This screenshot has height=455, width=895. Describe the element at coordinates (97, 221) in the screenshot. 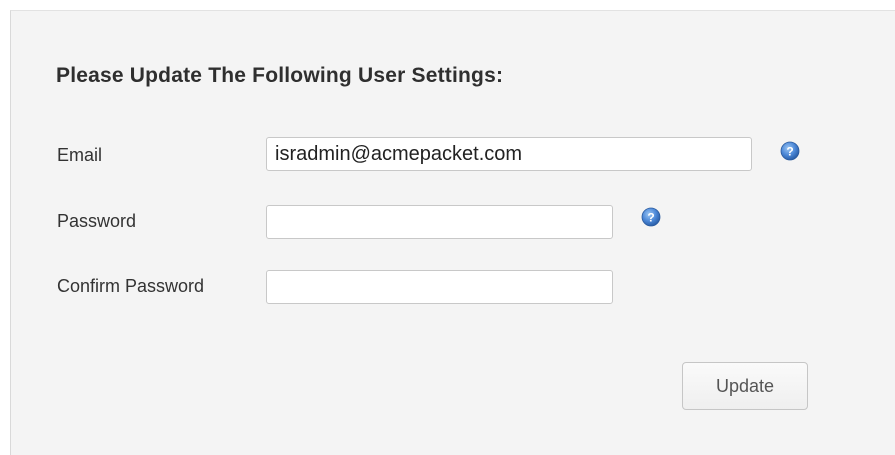

I see `password-label: Password` at that location.